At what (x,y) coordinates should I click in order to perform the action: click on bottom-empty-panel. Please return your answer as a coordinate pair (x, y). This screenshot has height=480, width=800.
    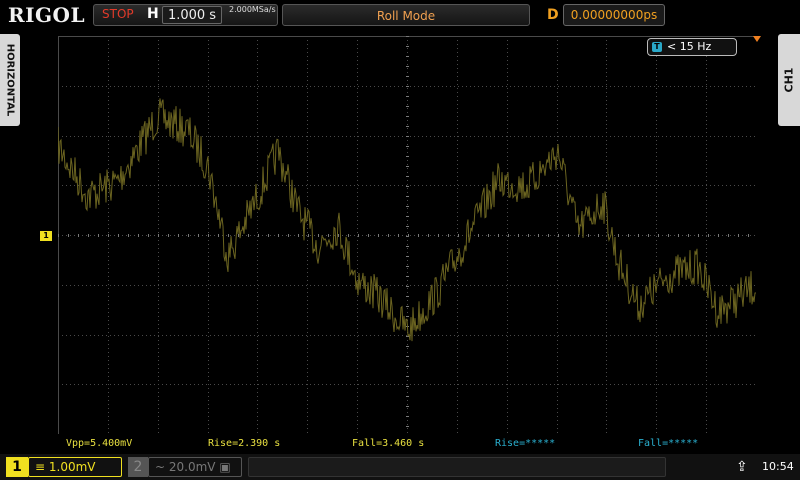
    Looking at the image, I should click on (457, 467).